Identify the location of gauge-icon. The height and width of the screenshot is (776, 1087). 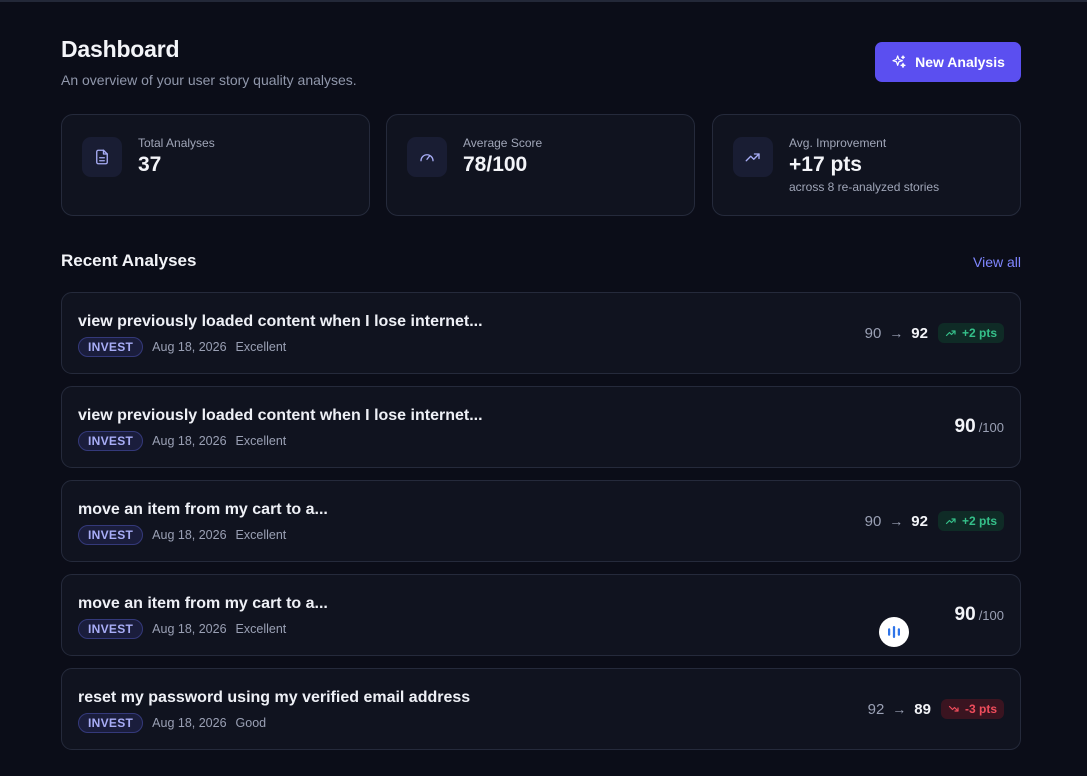
(427, 157).